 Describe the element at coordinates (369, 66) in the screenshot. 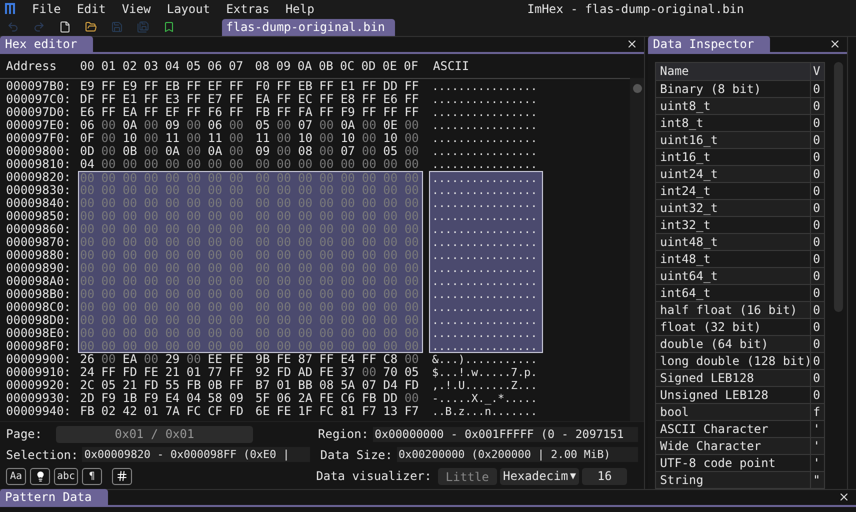

I see `column-header: 0D` at that location.